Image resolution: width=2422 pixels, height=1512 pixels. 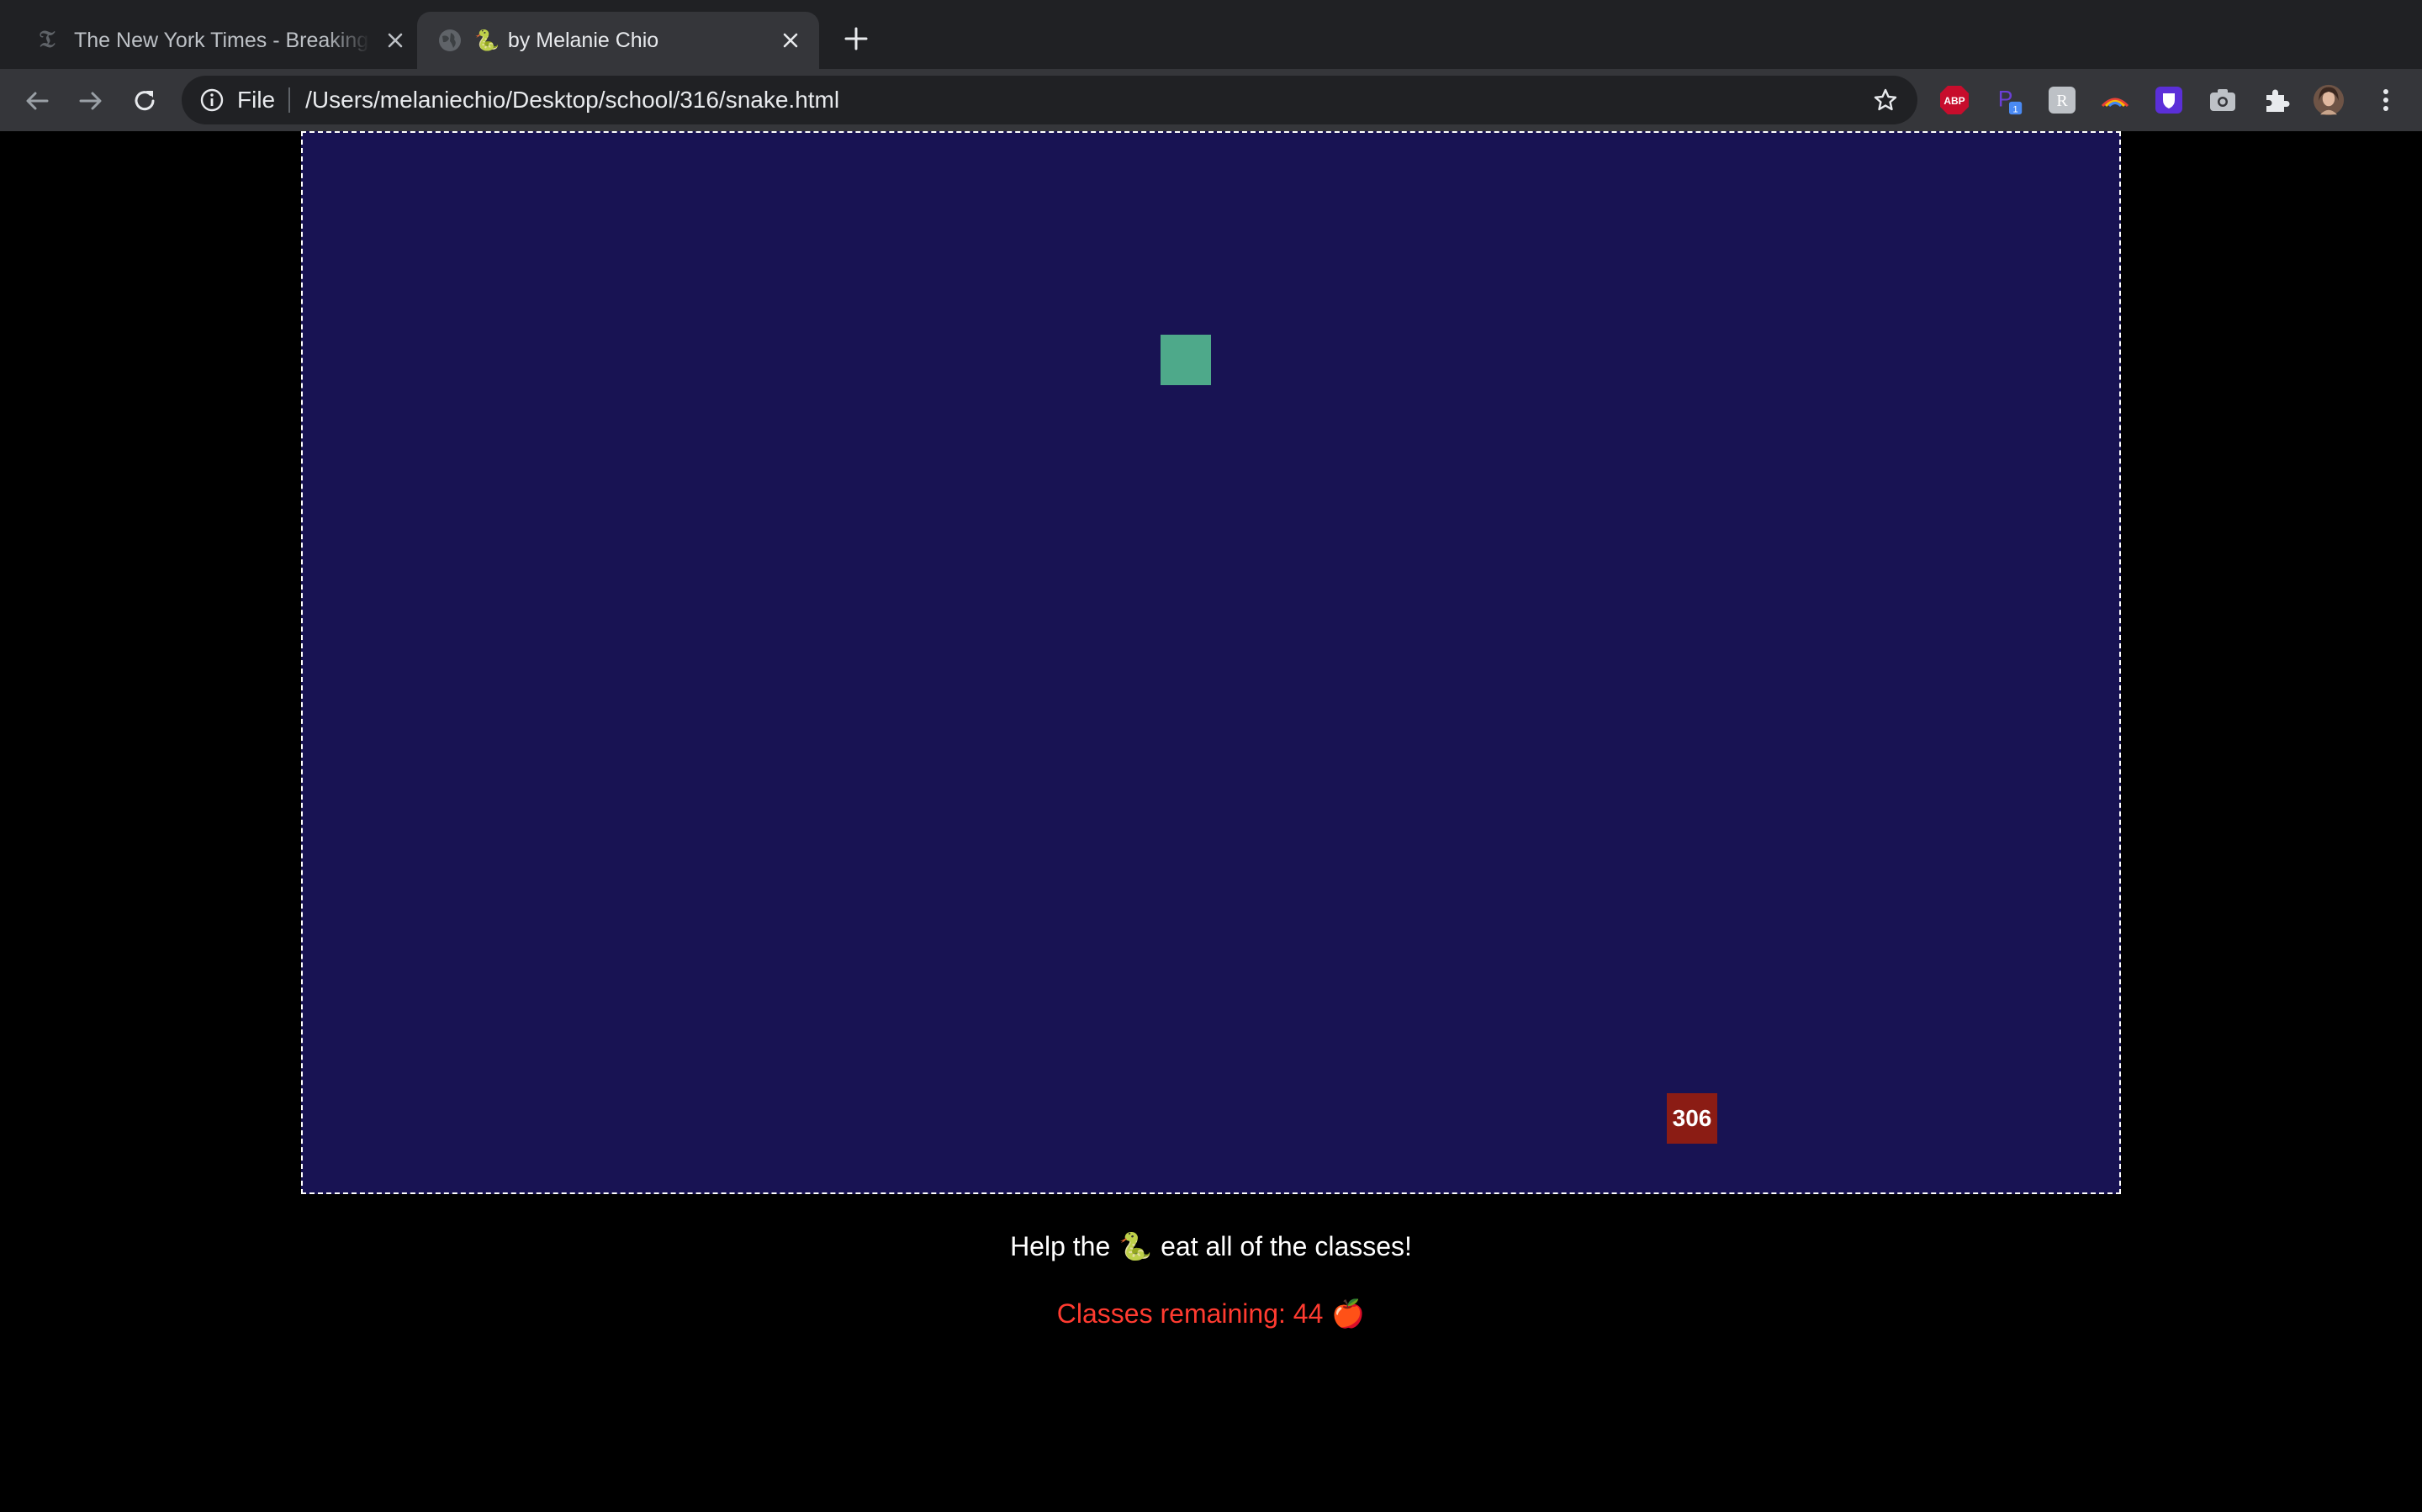 What do you see at coordinates (1348, 1313) in the screenshot?
I see `apple-emoji: 🍎` at bounding box center [1348, 1313].